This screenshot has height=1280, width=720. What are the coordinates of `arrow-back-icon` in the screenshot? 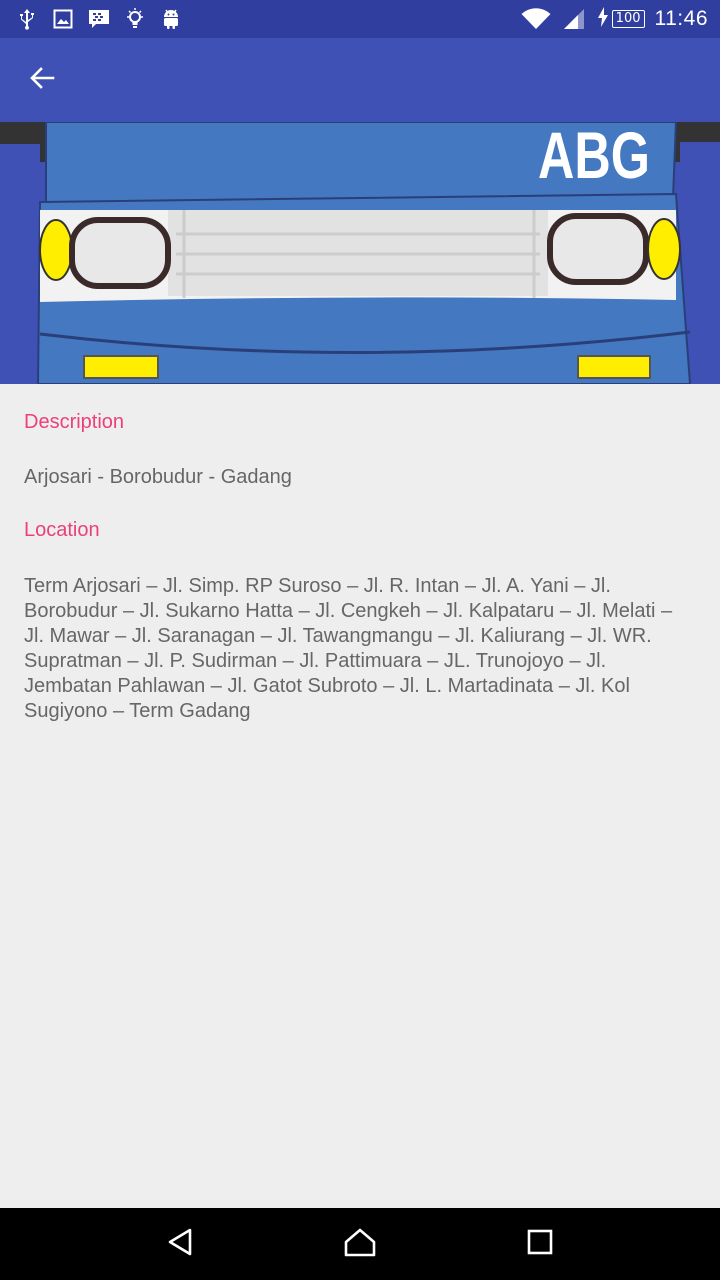 It's located at (42, 80).